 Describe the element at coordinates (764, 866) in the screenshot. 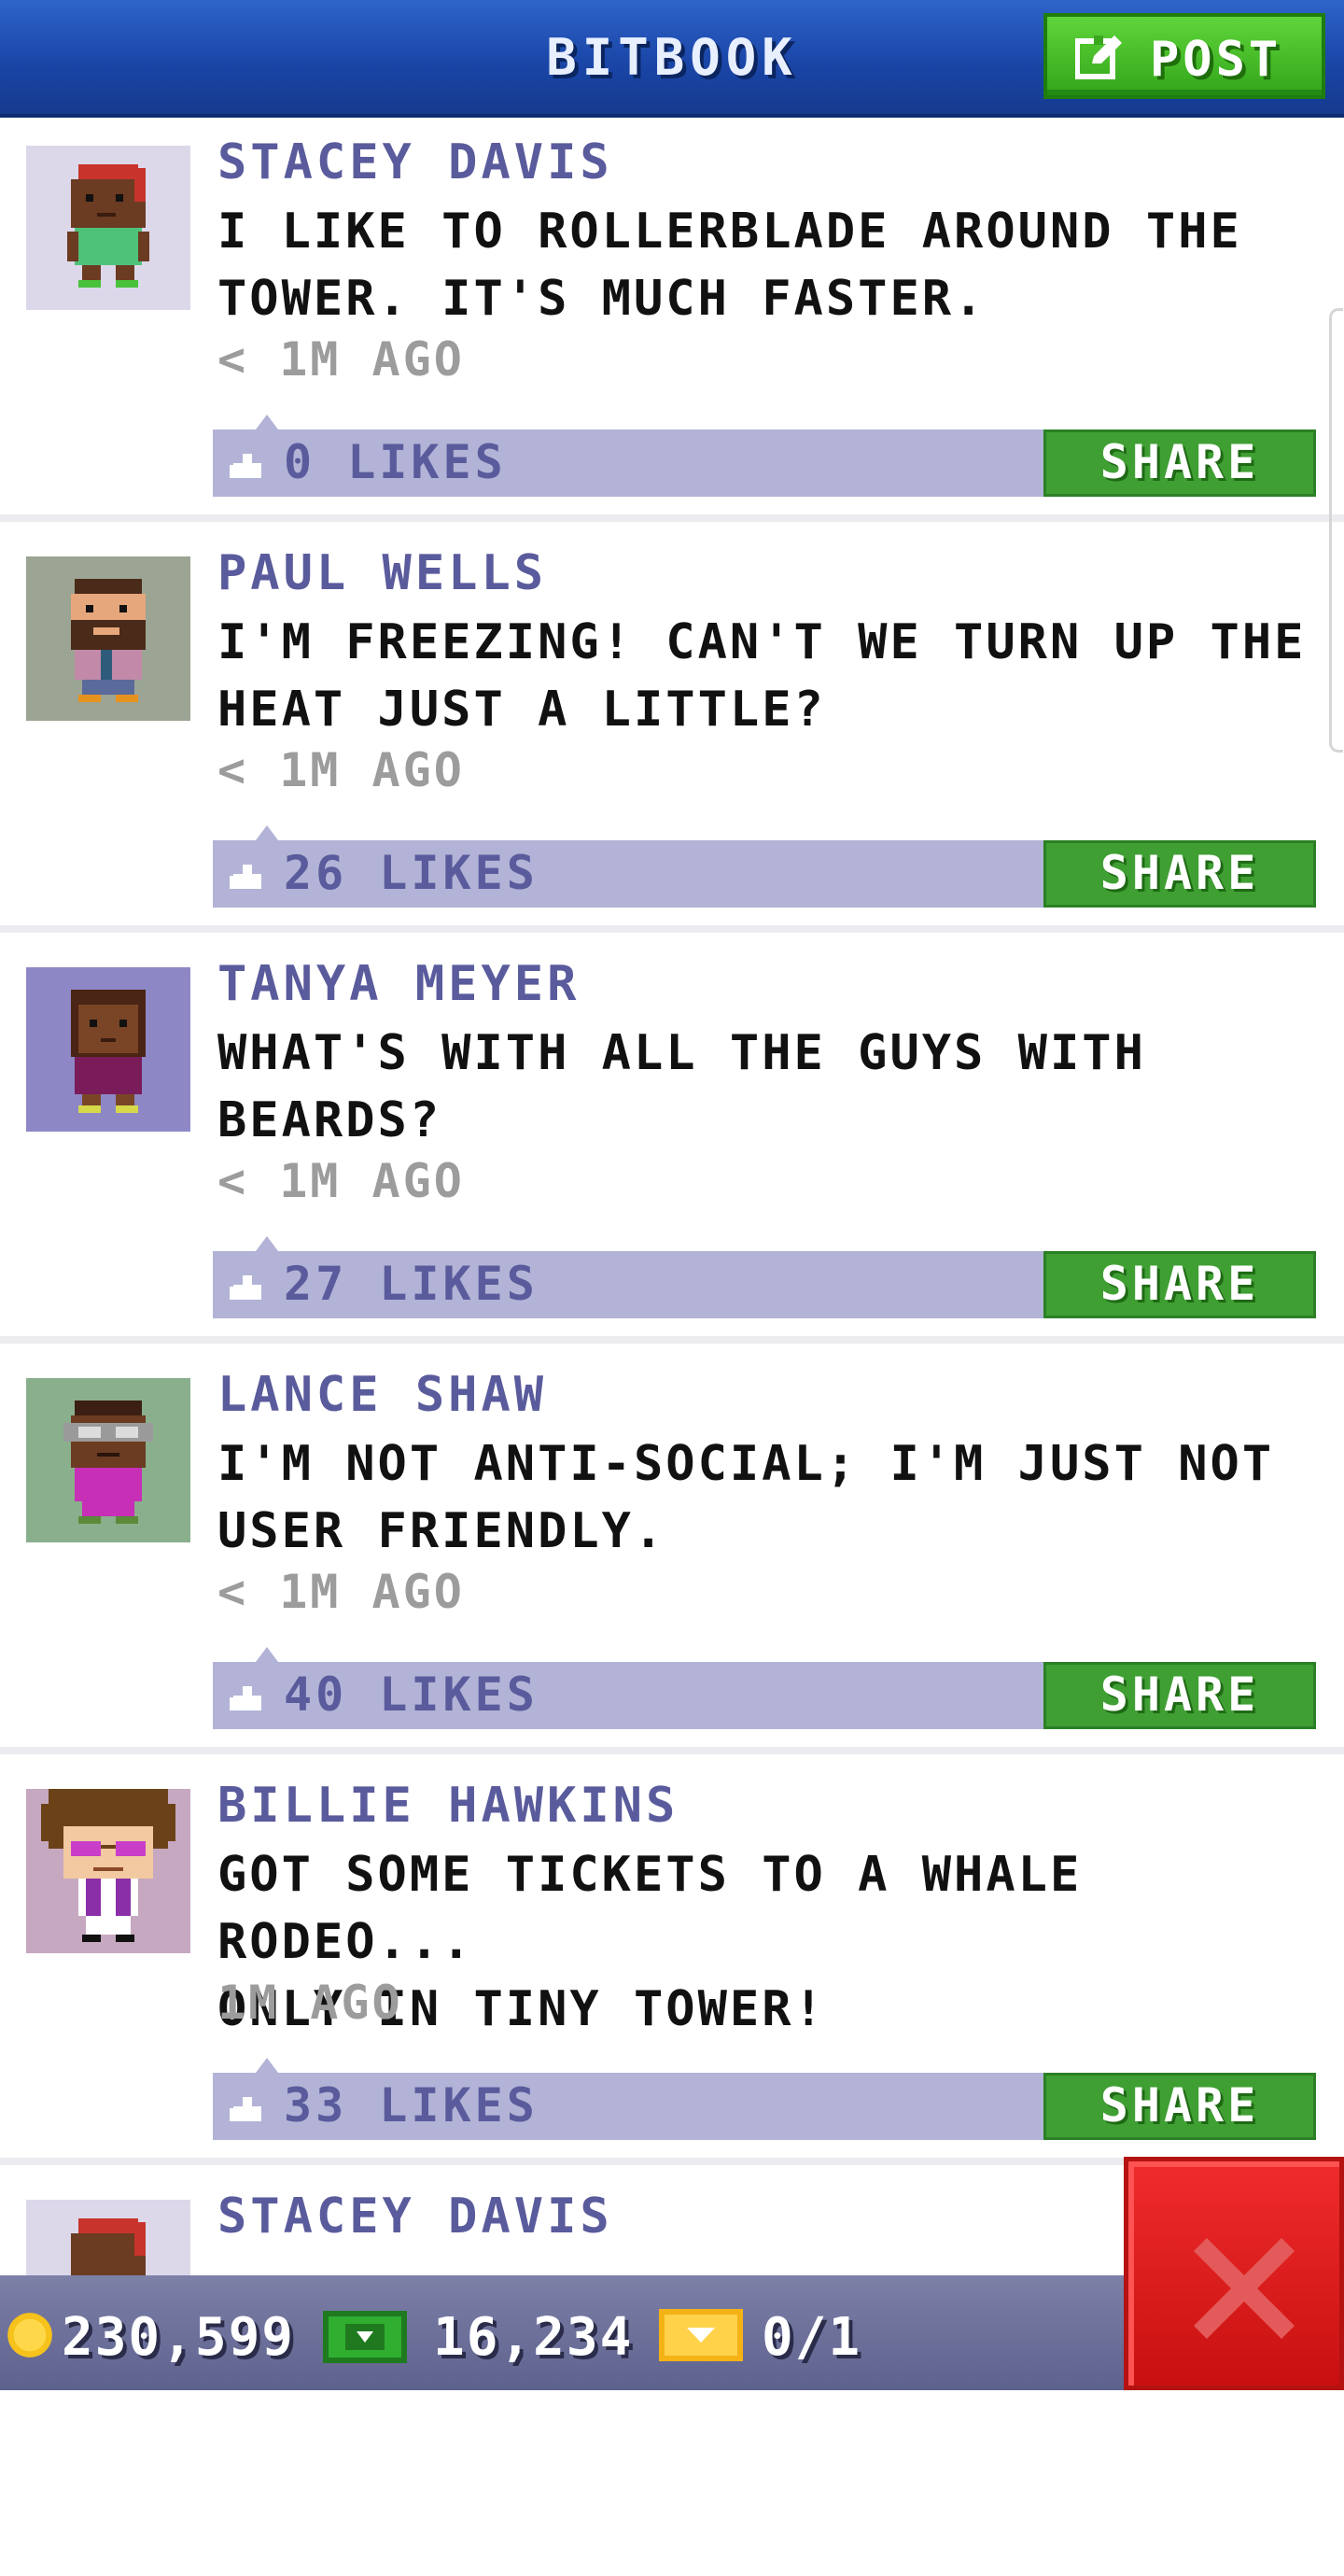

I see `likes-bar: 26 LIKES SHARE` at that location.